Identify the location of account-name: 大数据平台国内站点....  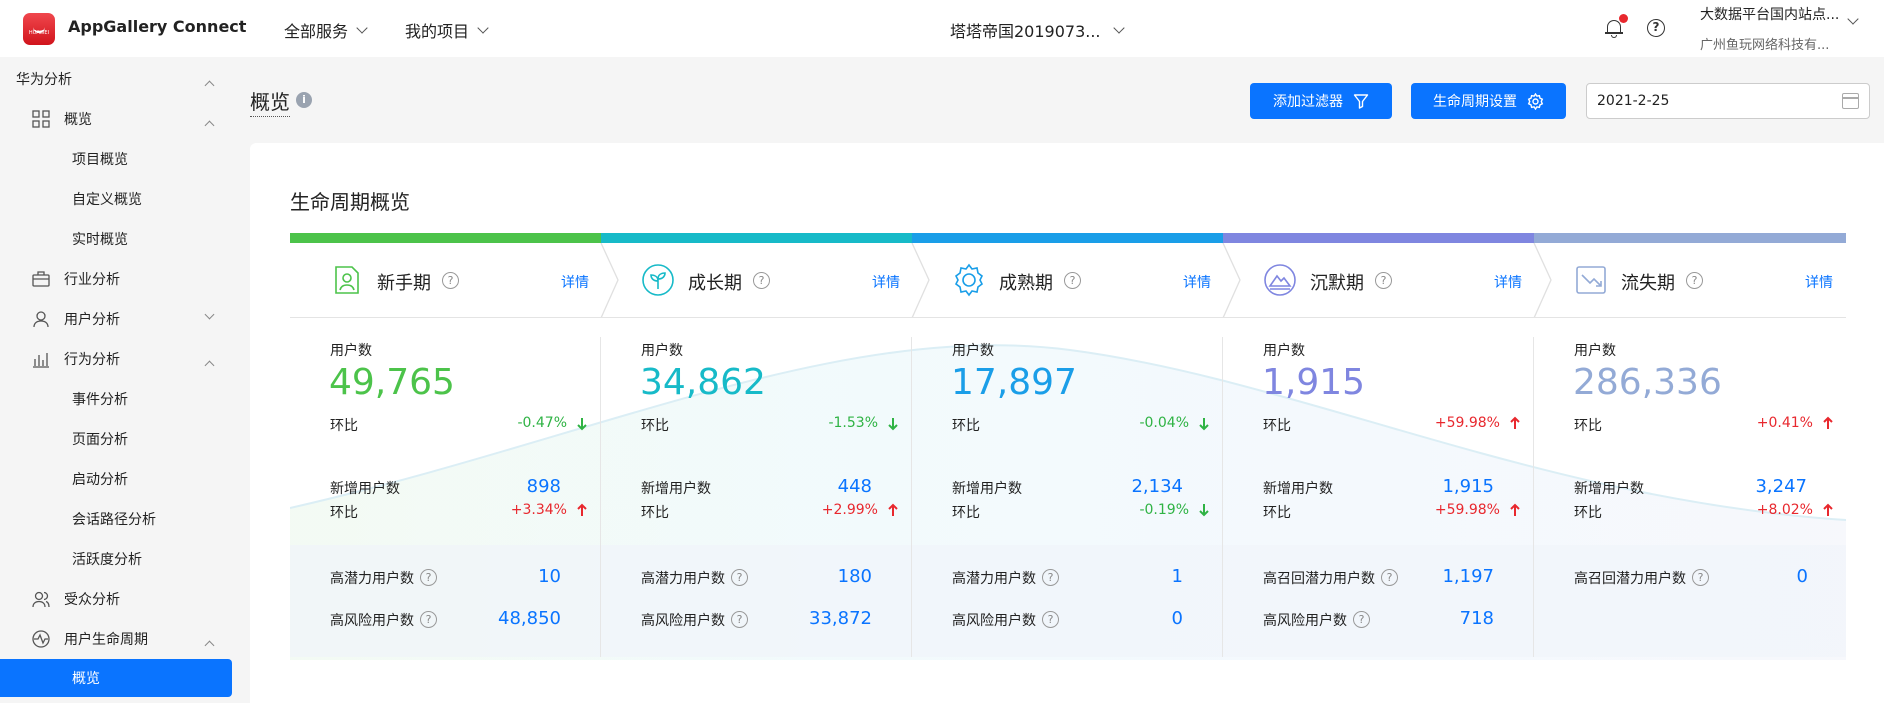
(1770, 15).